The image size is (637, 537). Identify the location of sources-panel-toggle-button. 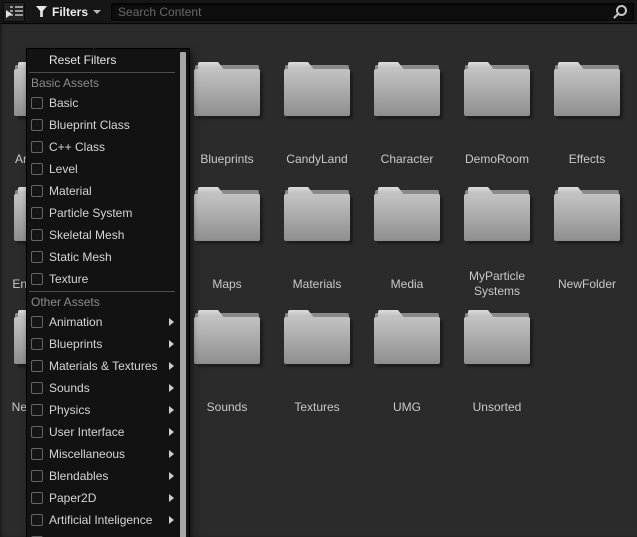
(14, 11).